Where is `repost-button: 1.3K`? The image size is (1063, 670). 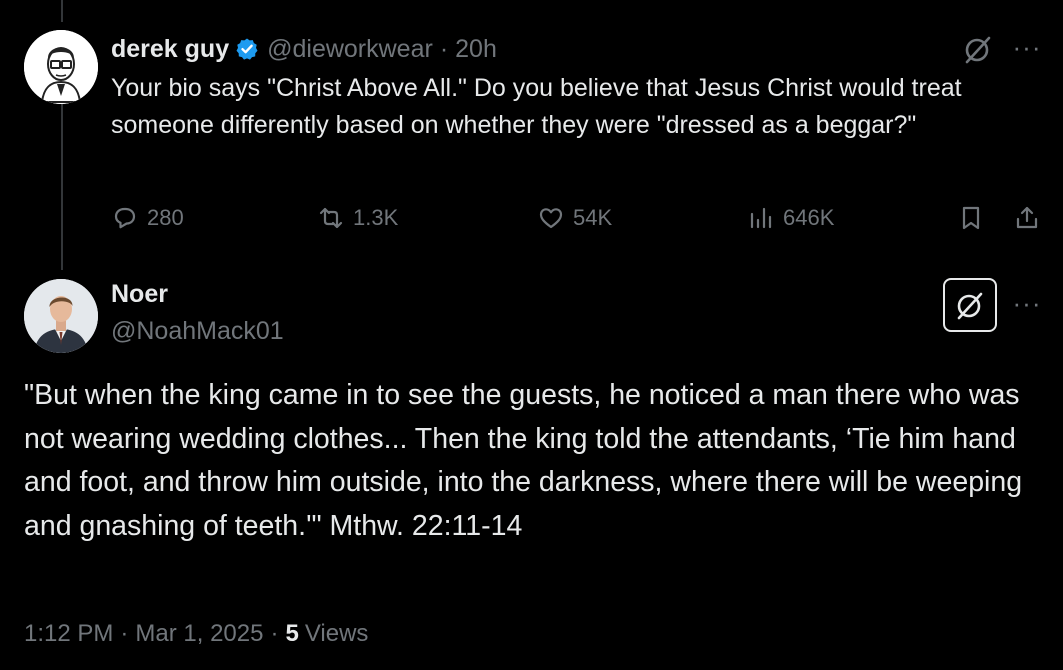 repost-button: 1.3K is located at coordinates (357, 218).